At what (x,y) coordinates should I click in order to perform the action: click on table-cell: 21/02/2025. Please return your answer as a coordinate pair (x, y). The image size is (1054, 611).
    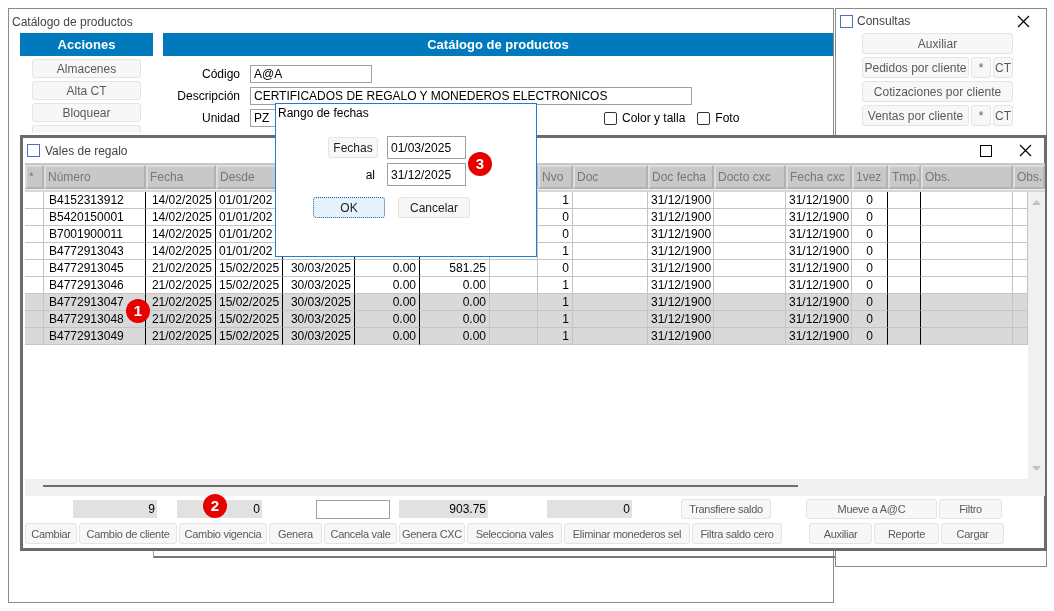
    Looking at the image, I should click on (181, 336).